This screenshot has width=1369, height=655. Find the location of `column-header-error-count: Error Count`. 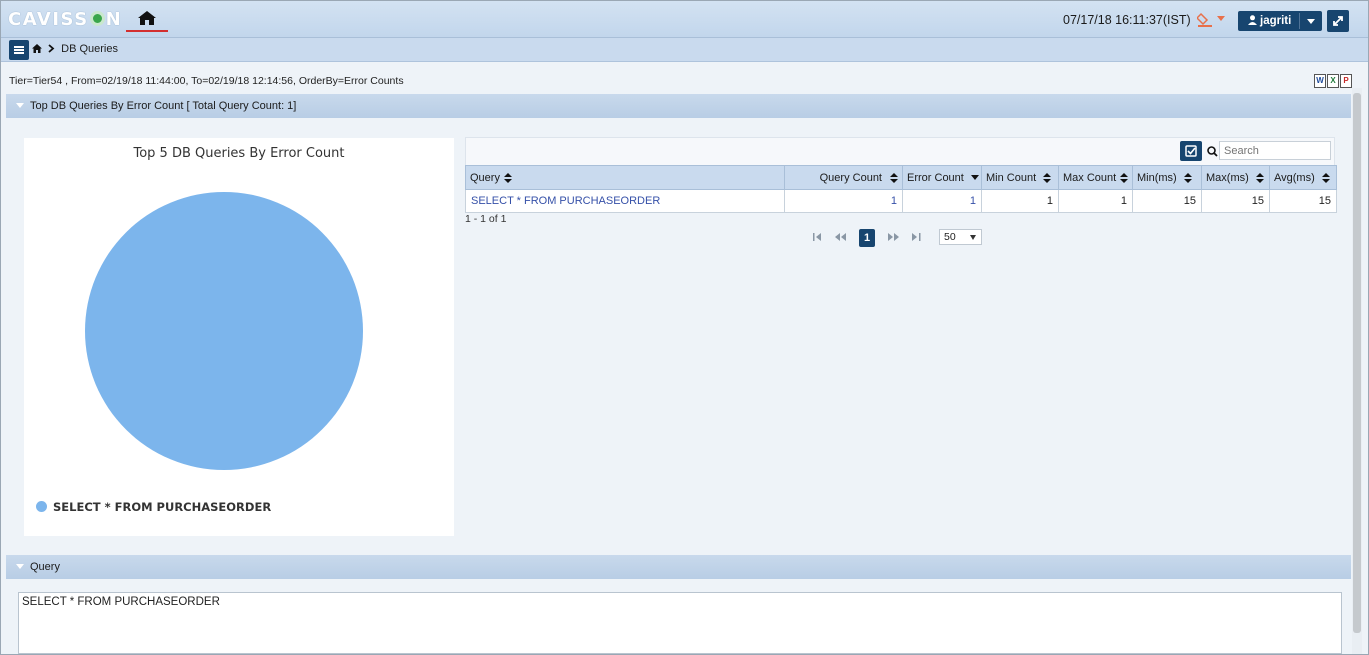

column-header-error-count: Error Count is located at coordinates (942, 177).